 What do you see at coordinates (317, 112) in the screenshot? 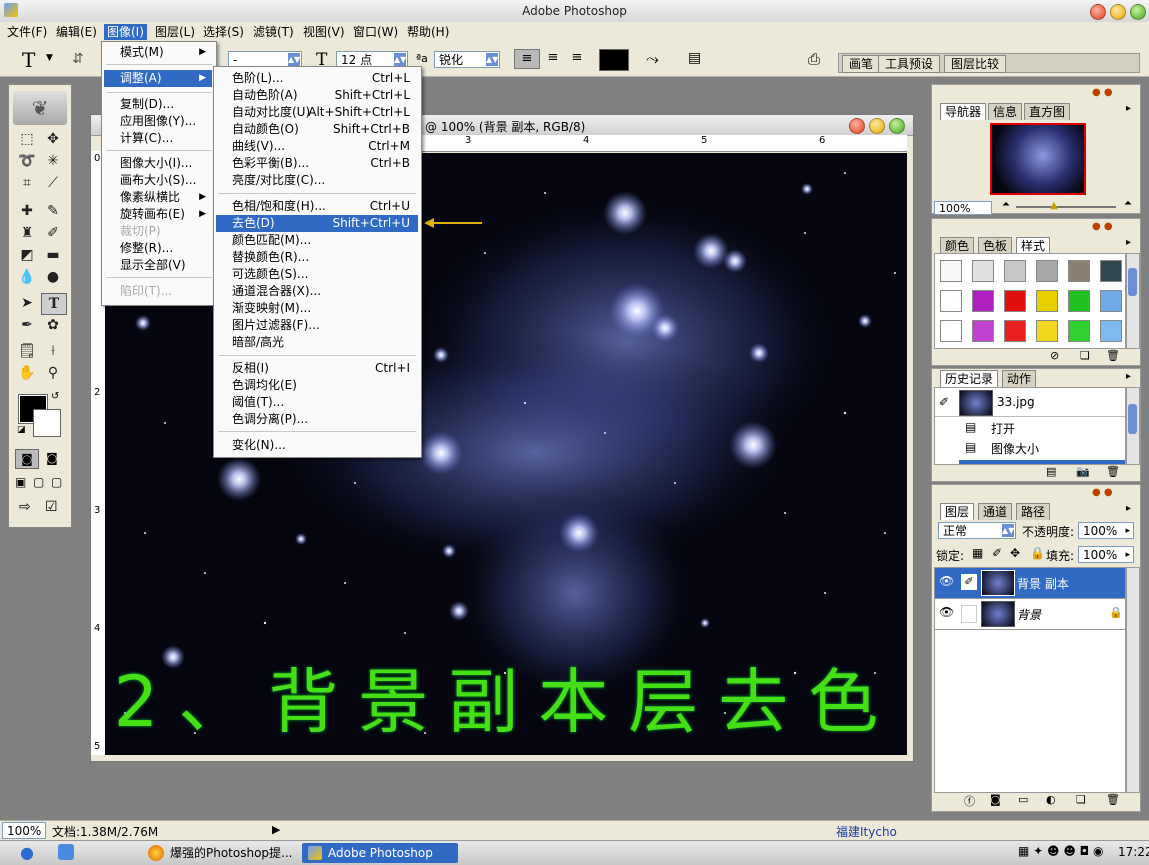
I see `menu-item-auto-contrast: 自动对比度(U) Alt+Shift+Ctrl+L` at bounding box center [317, 112].